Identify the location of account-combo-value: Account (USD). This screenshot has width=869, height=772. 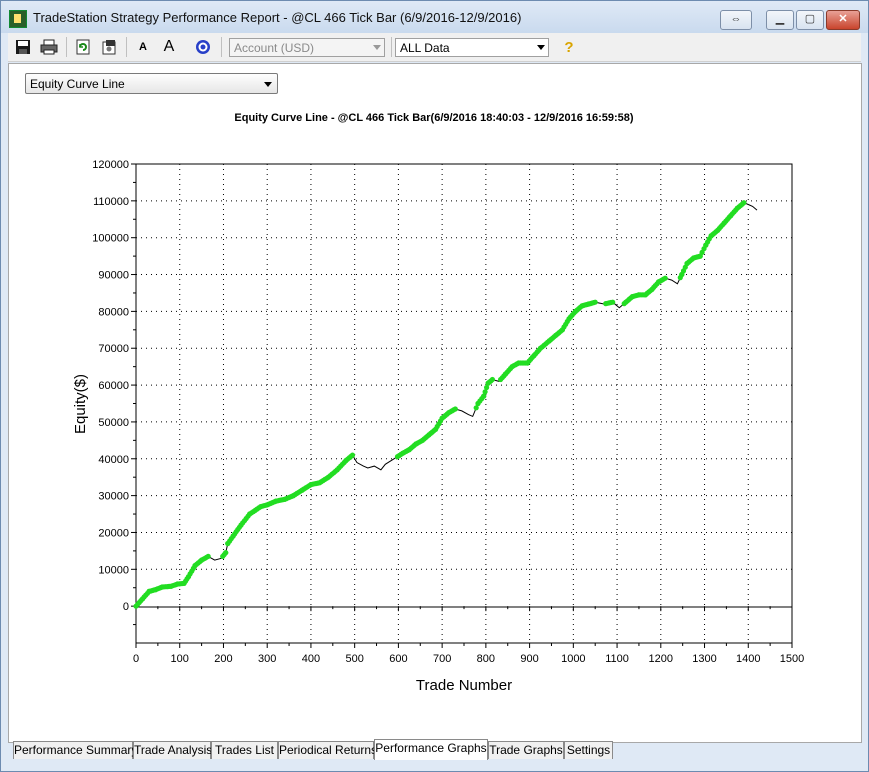
(274, 48).